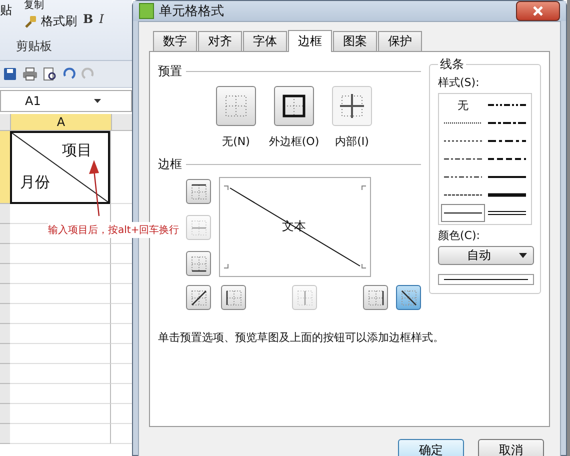  What do you see at coordinates (35, 182) in the screenshot?
I see `cell-text: 月份` at bounding box center [35, 182].